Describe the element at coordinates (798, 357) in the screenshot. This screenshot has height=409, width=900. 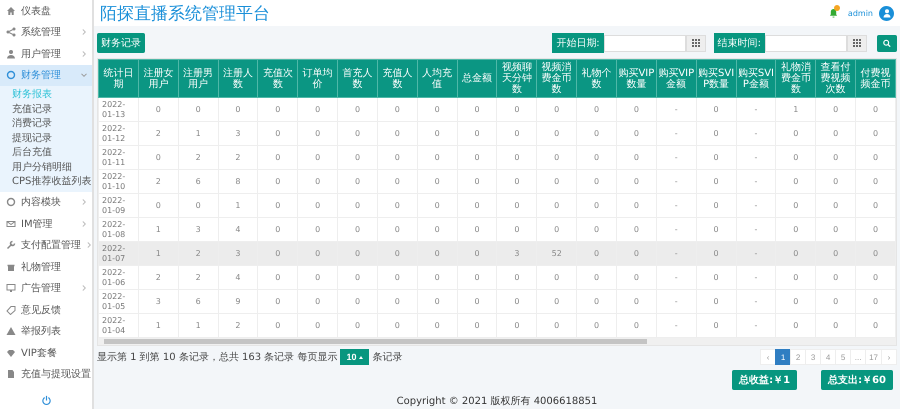
I see `page-button: 2` at that location.